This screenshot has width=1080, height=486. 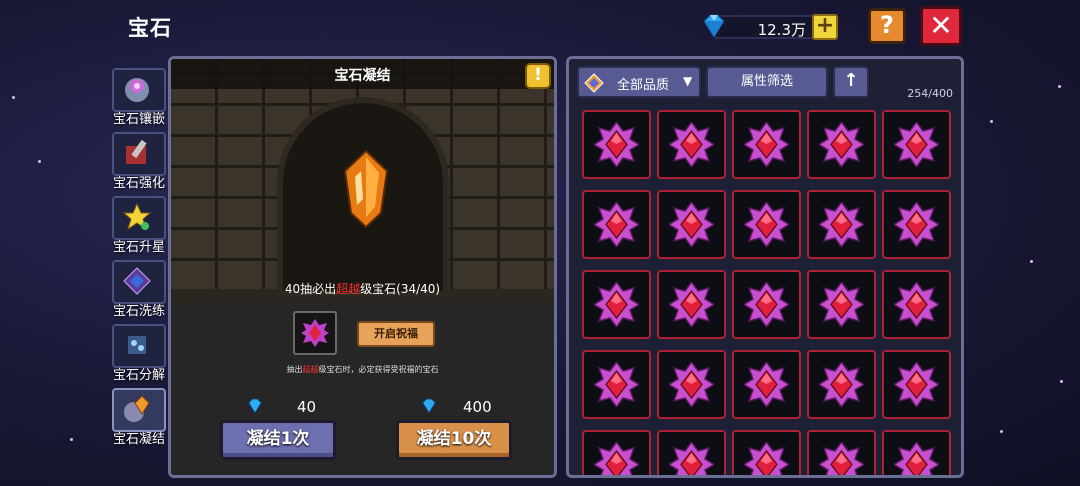 I want to click on sidebar-item-gem-condense: 宝石凝结, so click(x=139, y=416).